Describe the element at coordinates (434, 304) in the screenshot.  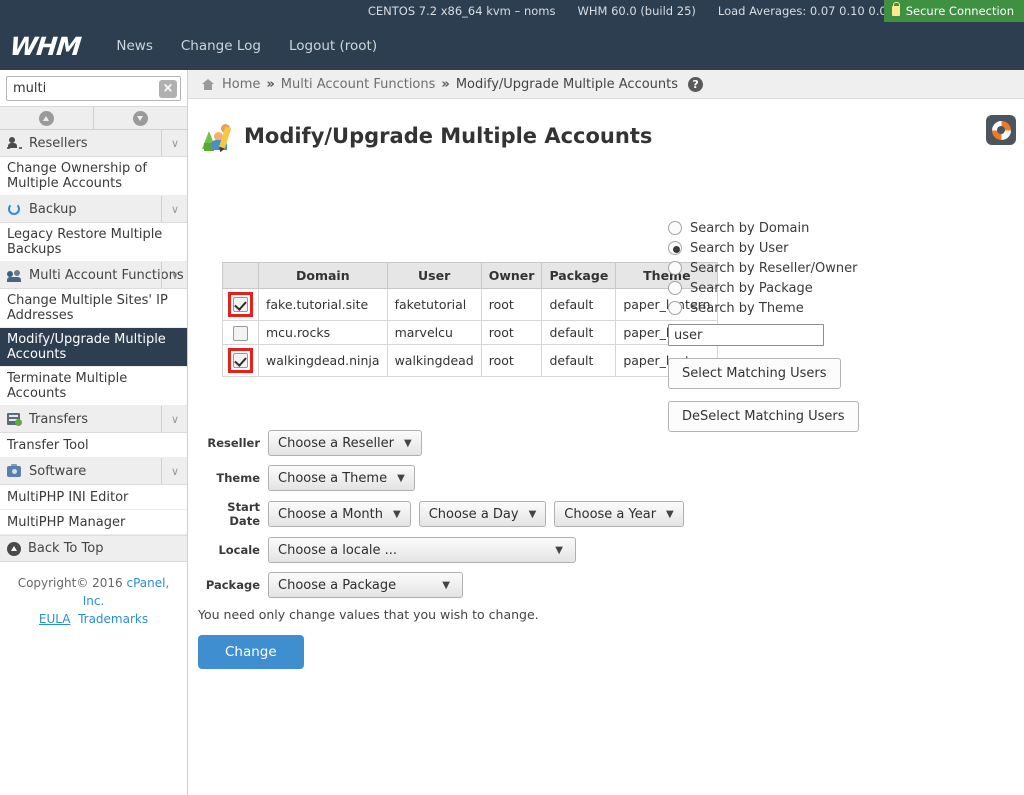
I see `cell-user: faketutorial` at that location.